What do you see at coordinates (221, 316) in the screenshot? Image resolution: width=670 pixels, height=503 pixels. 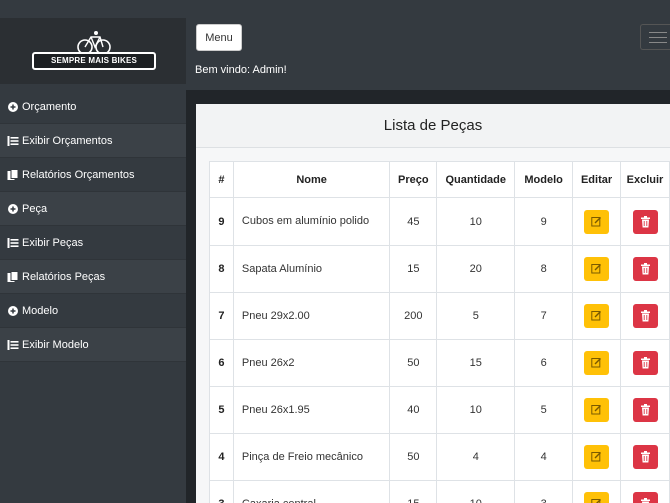 I see `cell-id: 7` at bounding box center [221, 316].